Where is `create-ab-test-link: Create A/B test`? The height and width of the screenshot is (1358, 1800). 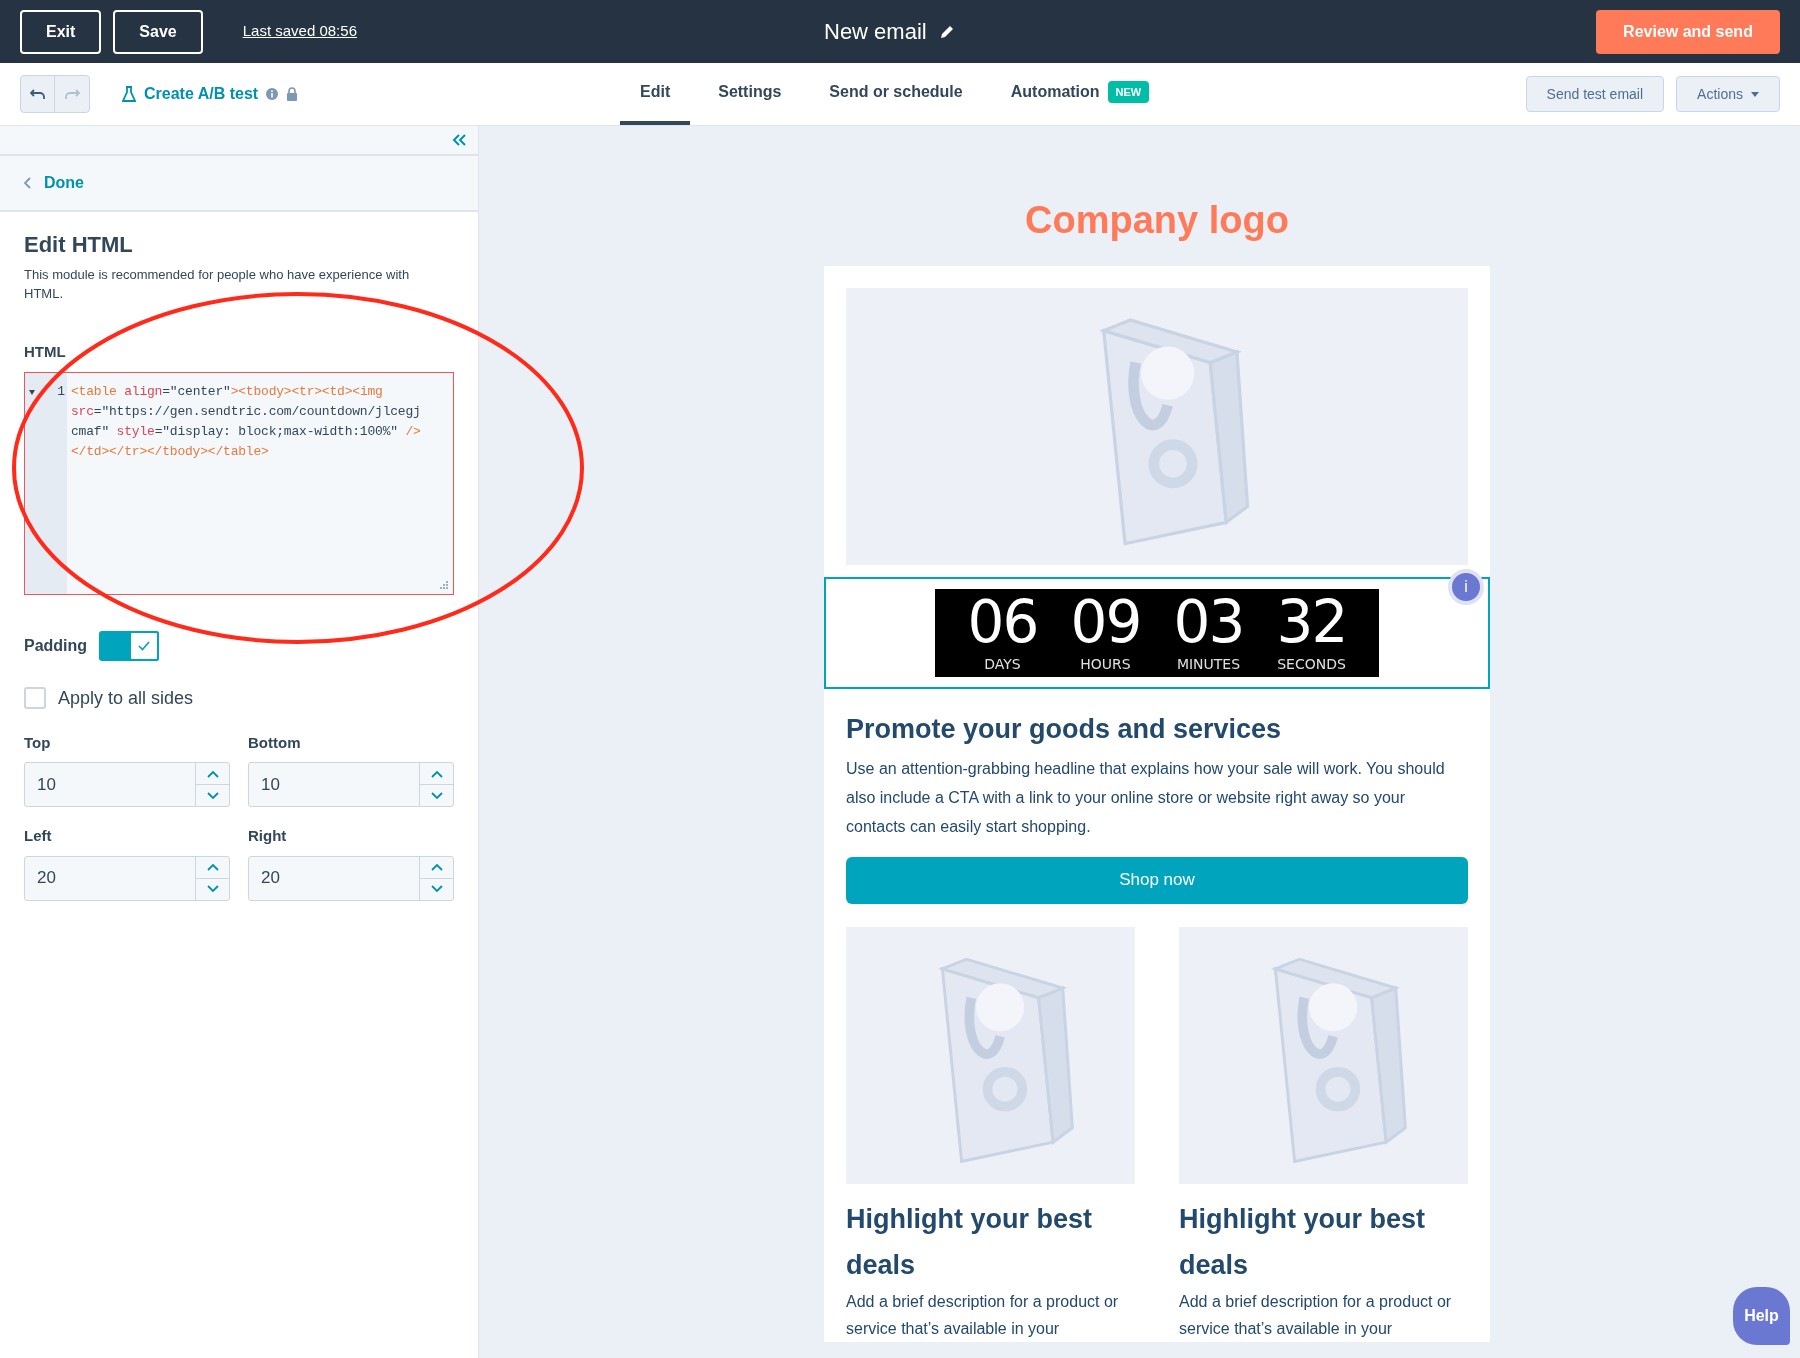
create-ab-test-link: Create A/B test is located at coordinates (201, 94).